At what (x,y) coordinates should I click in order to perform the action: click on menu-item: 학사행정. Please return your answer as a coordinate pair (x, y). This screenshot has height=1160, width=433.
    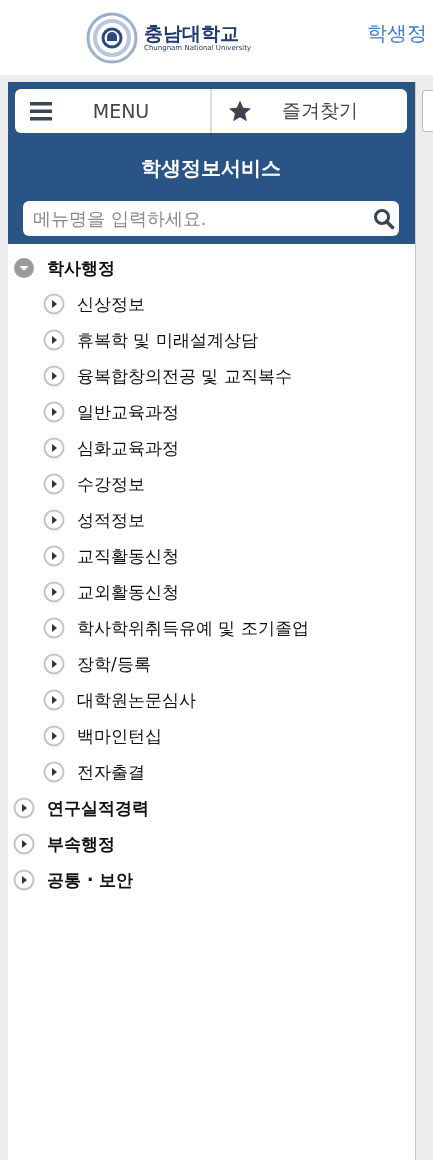
    Looking at the image, I should click on (81, 268).